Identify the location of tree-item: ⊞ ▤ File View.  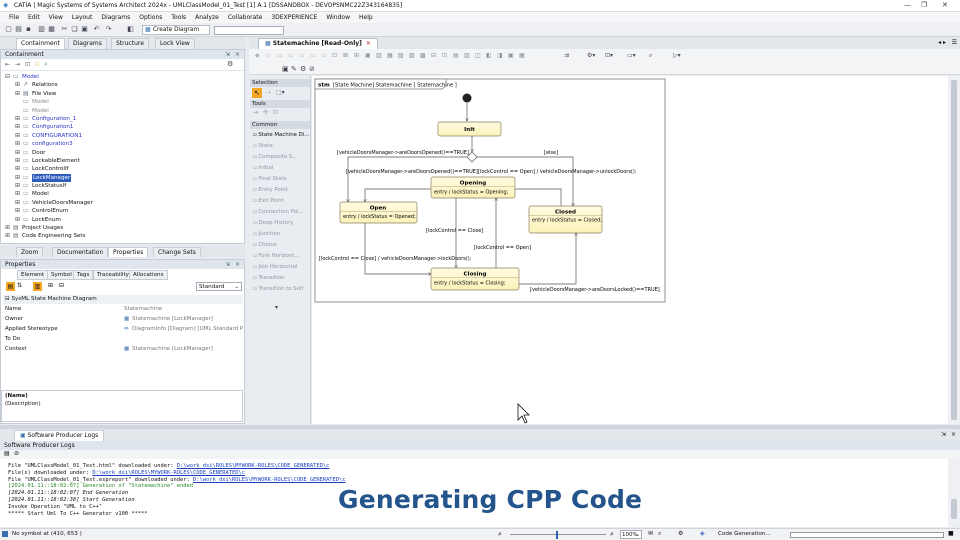
(122, 94).